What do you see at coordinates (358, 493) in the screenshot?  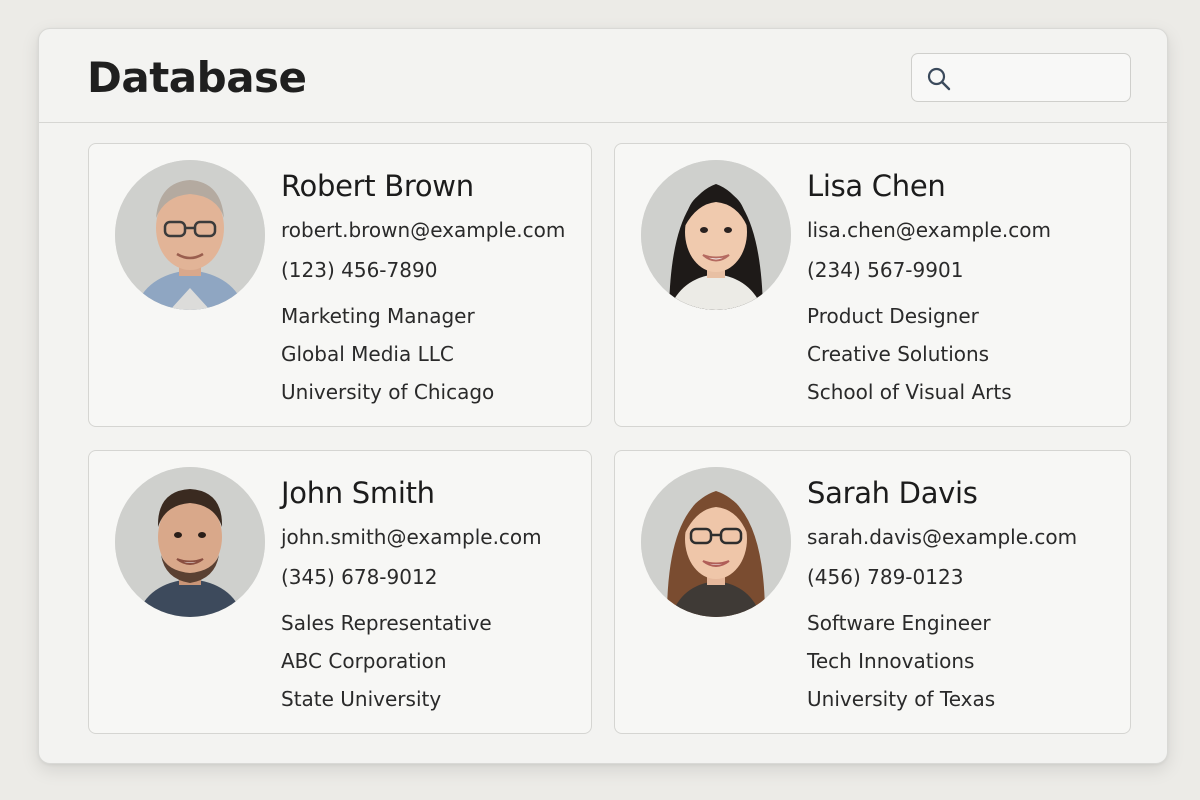 I see `contact-name: John Smith` at bounding box center [358, 493].